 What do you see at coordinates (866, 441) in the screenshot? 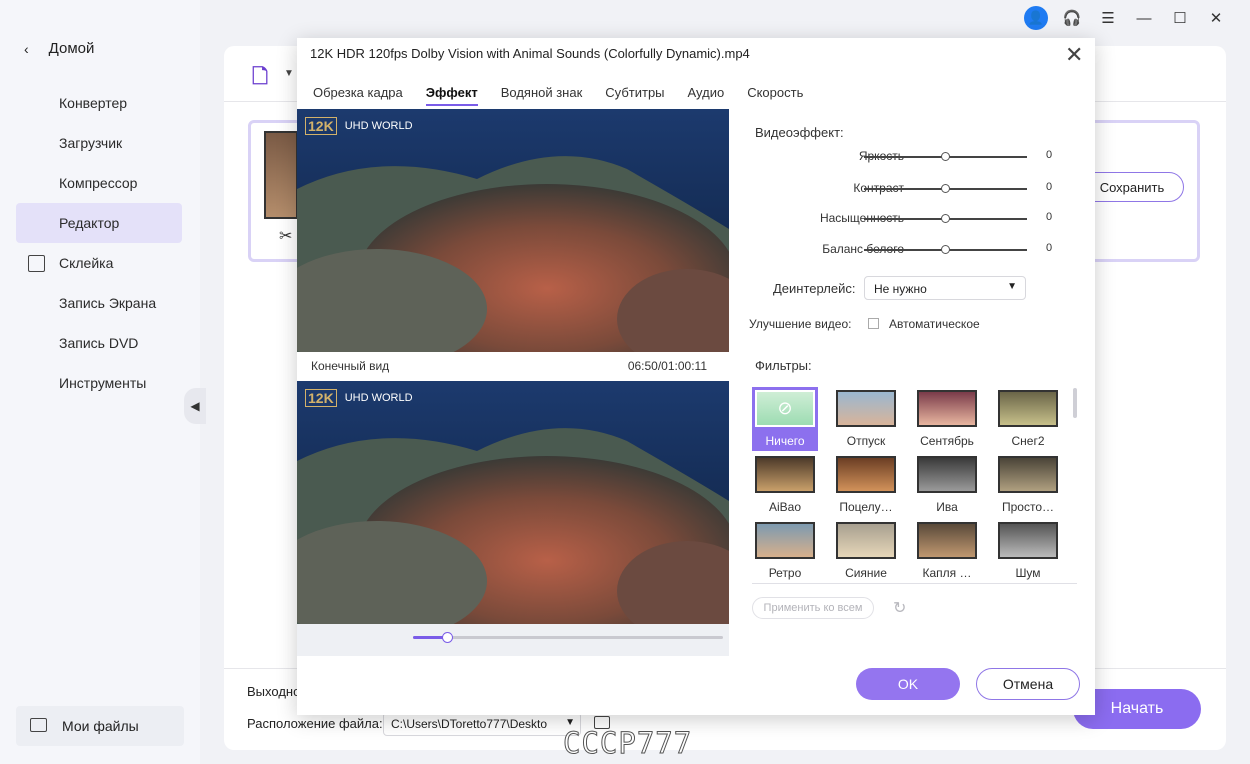
I see `filter-label: Отпуск` at bounding box center [866, 441].